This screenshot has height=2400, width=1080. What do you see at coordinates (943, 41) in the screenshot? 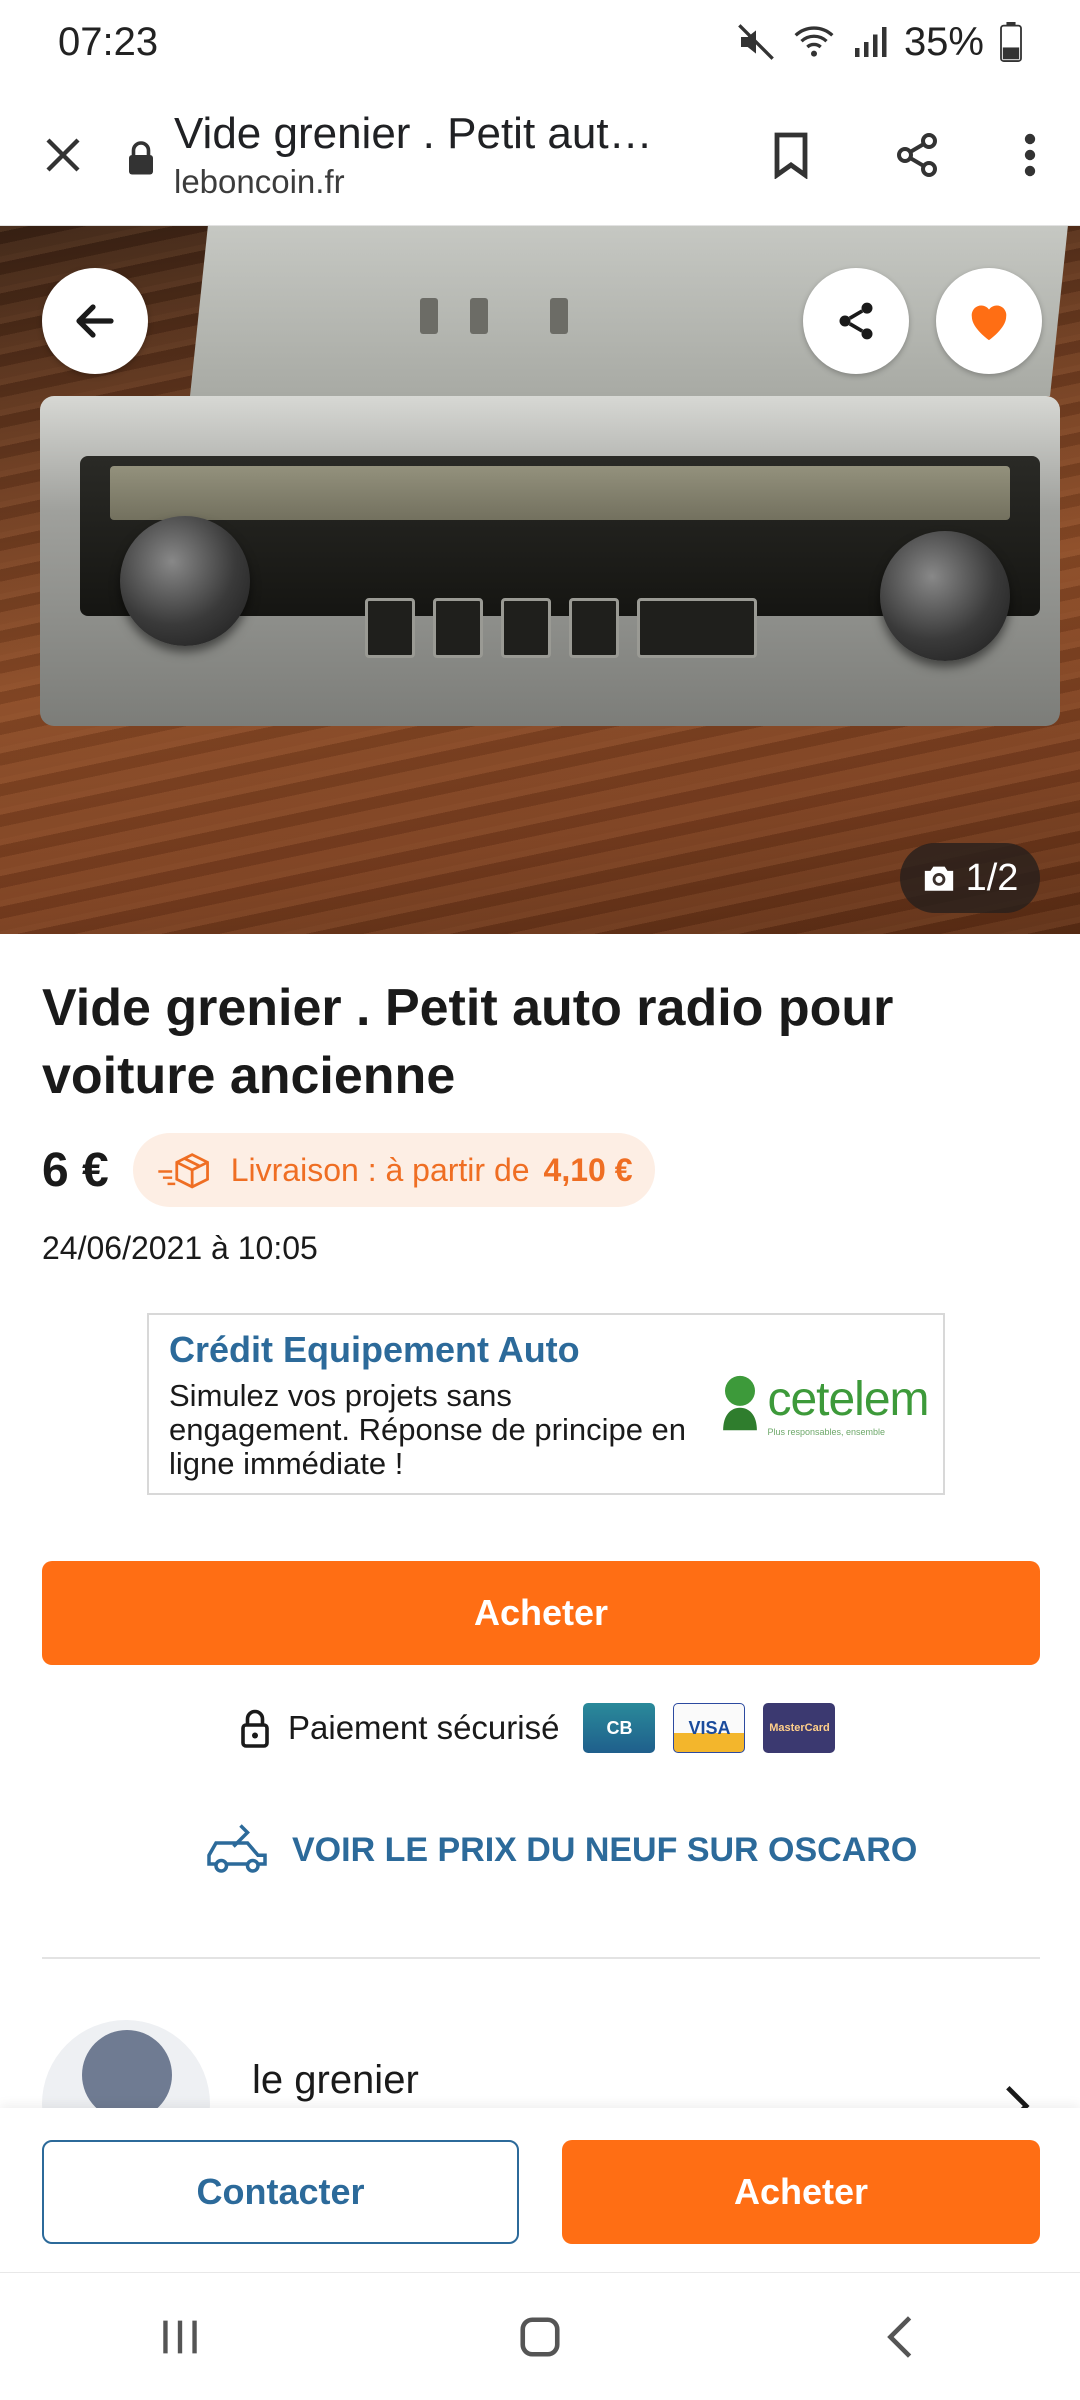
I see `battery-percent: 35%` at bounding box center [943, 41].